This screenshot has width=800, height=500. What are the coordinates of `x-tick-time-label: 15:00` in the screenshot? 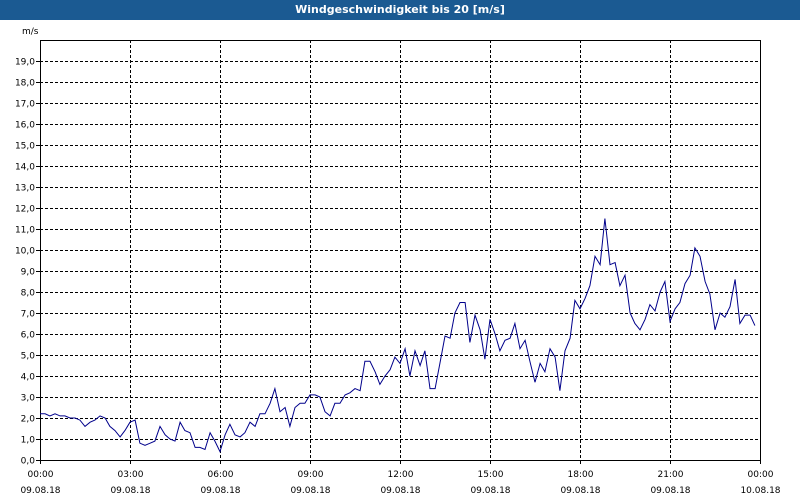 It's located at (491, 475).